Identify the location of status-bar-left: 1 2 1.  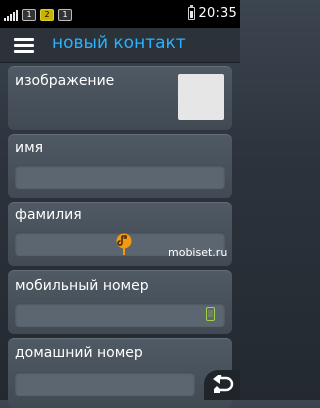
(38, 14).